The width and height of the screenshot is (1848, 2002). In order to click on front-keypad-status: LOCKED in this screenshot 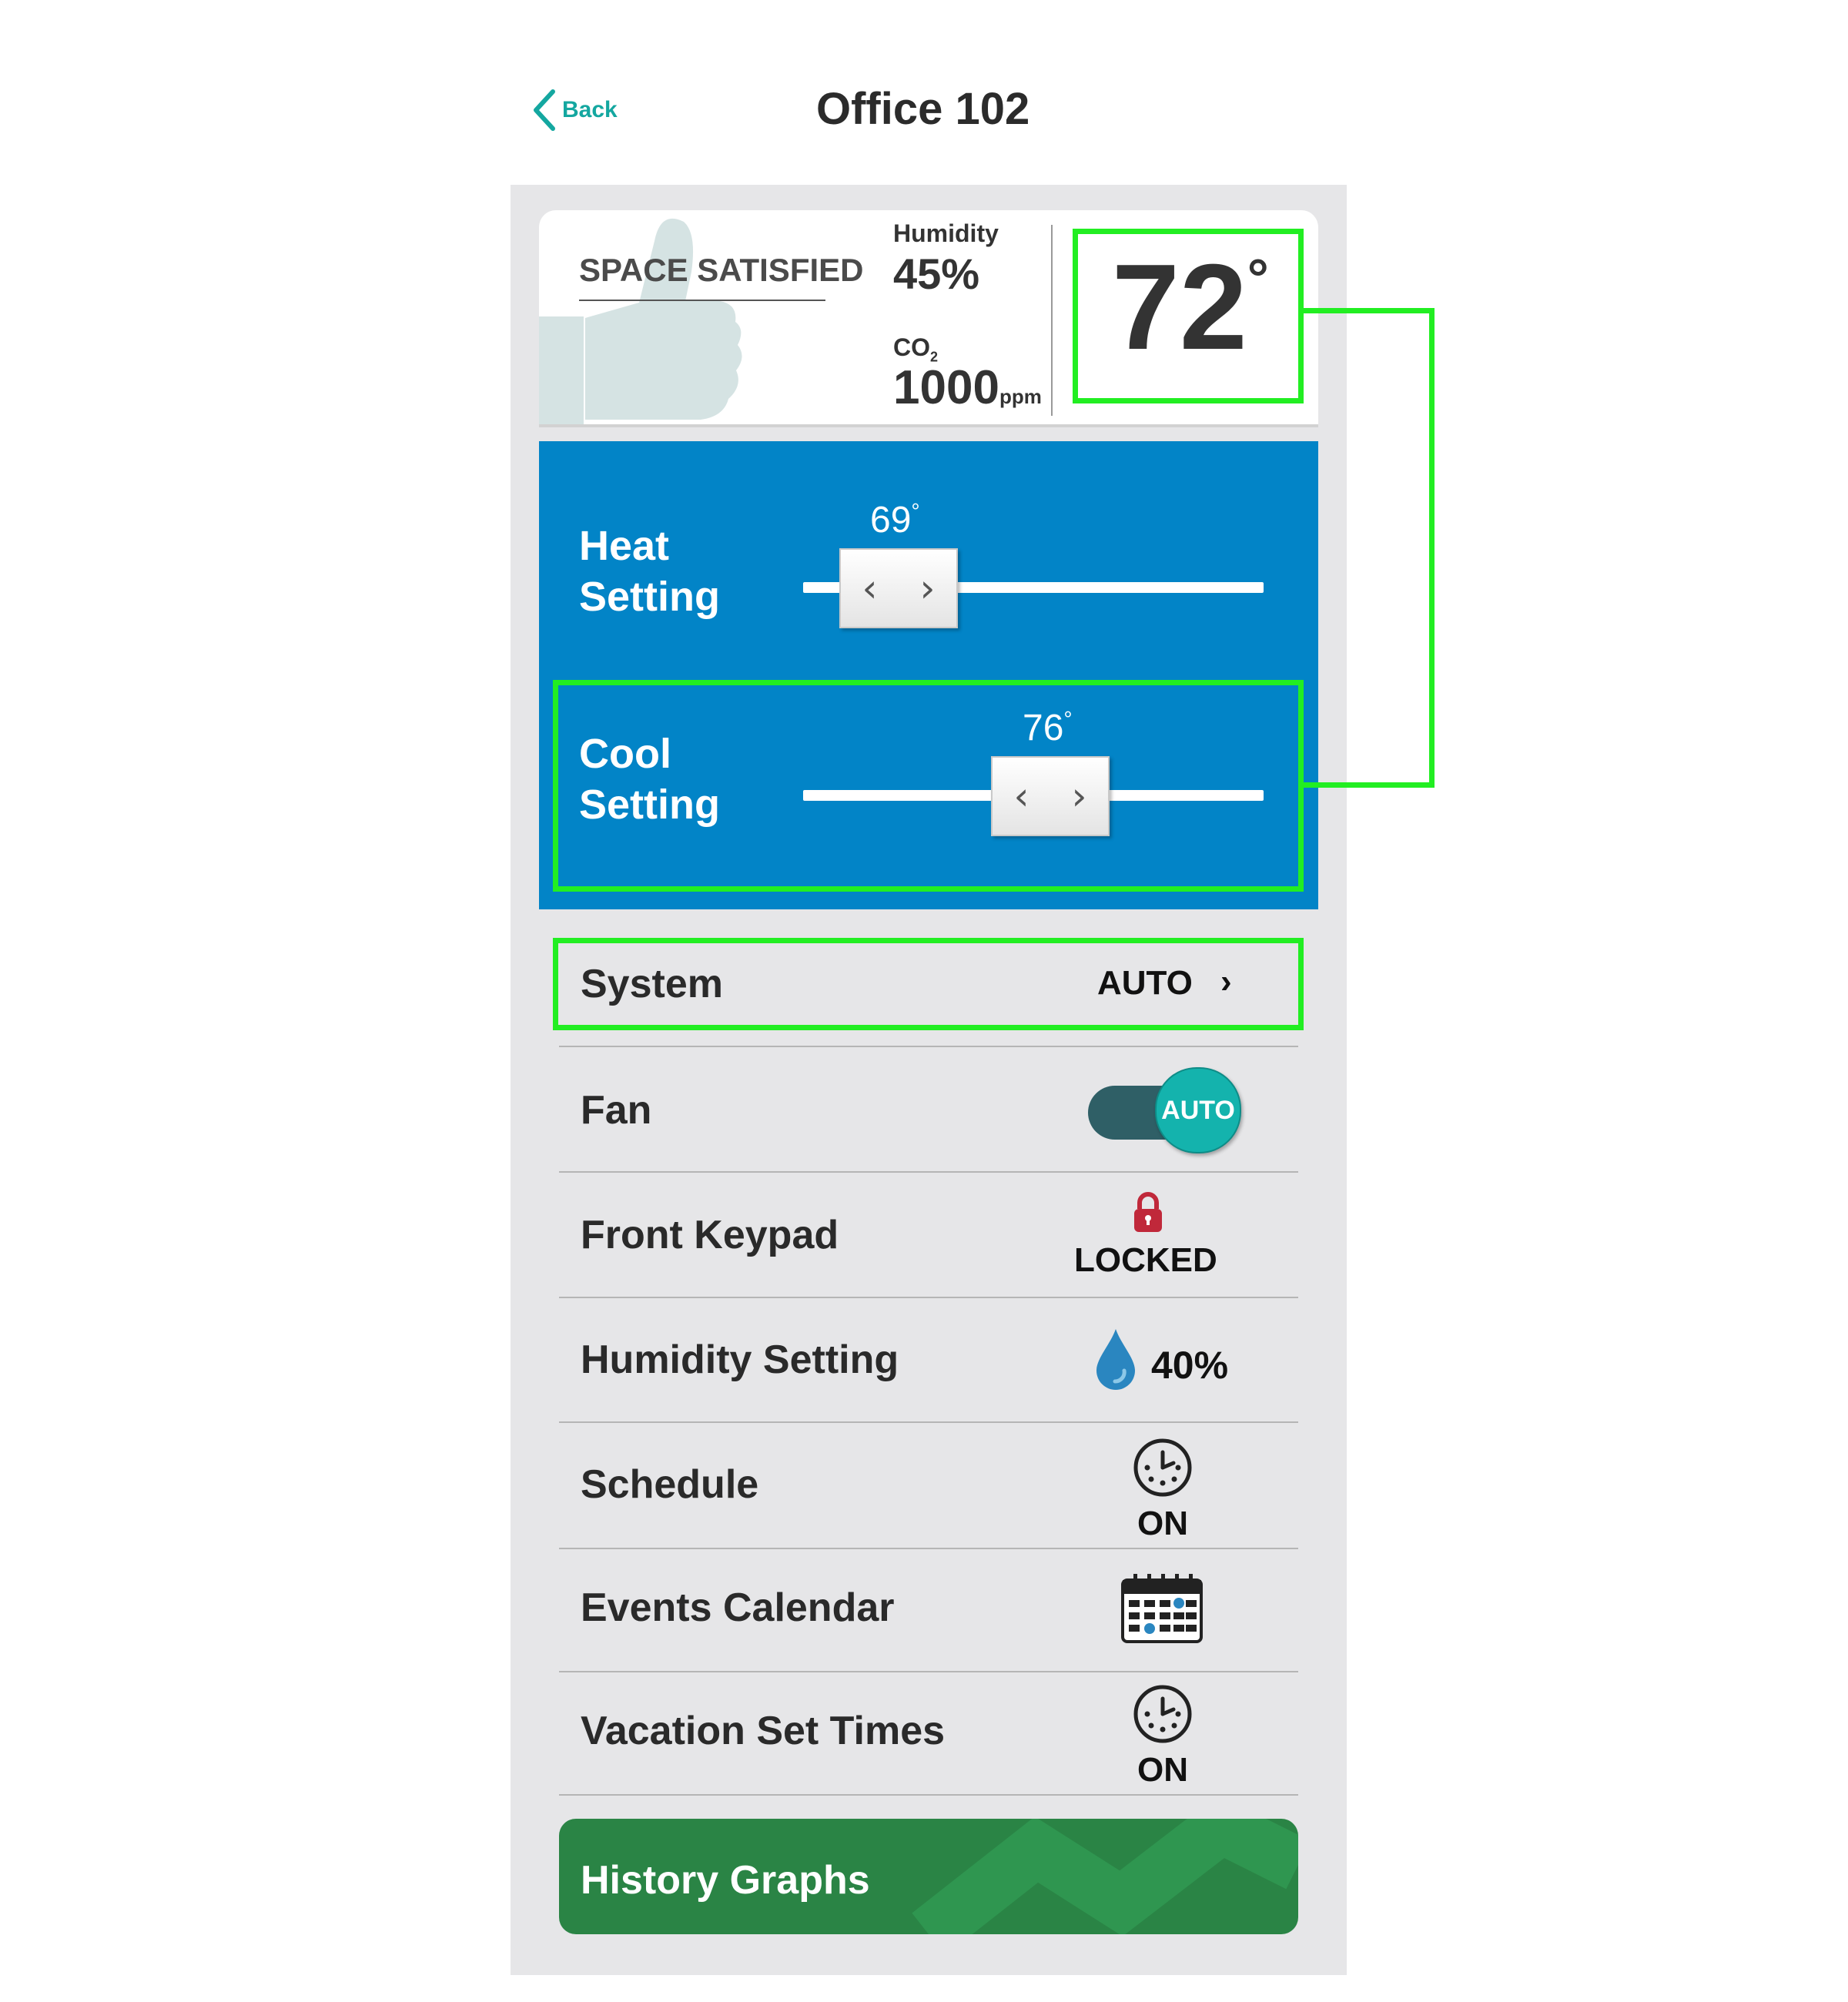, I will do `click(1145, 1260)`.